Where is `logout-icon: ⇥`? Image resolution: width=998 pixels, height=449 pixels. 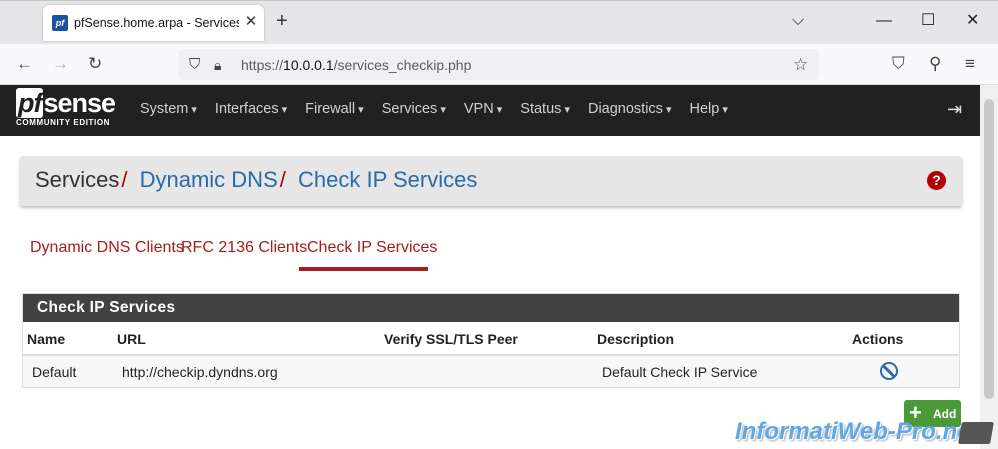 logout-icon: ⇥ is located at coordinates (954, 109).